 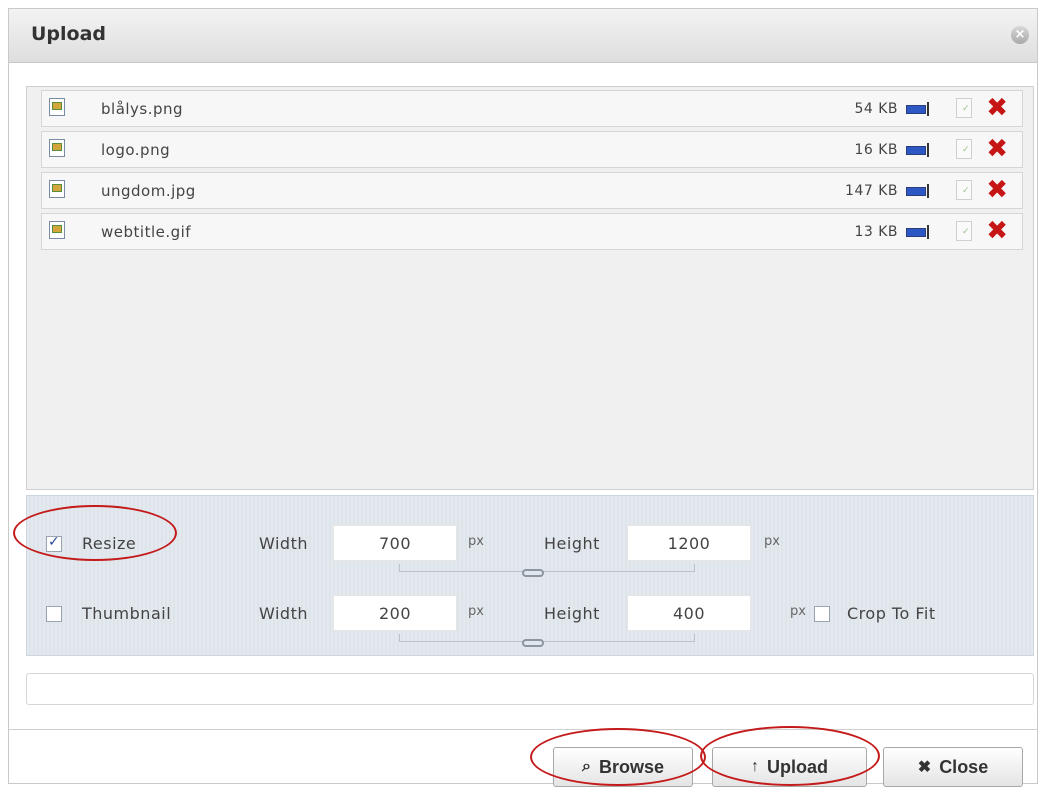 What do you see at coordinates (689, 613) in the screenshot?
I see `thumbnail-height-input` at bounding box center [689, 613].